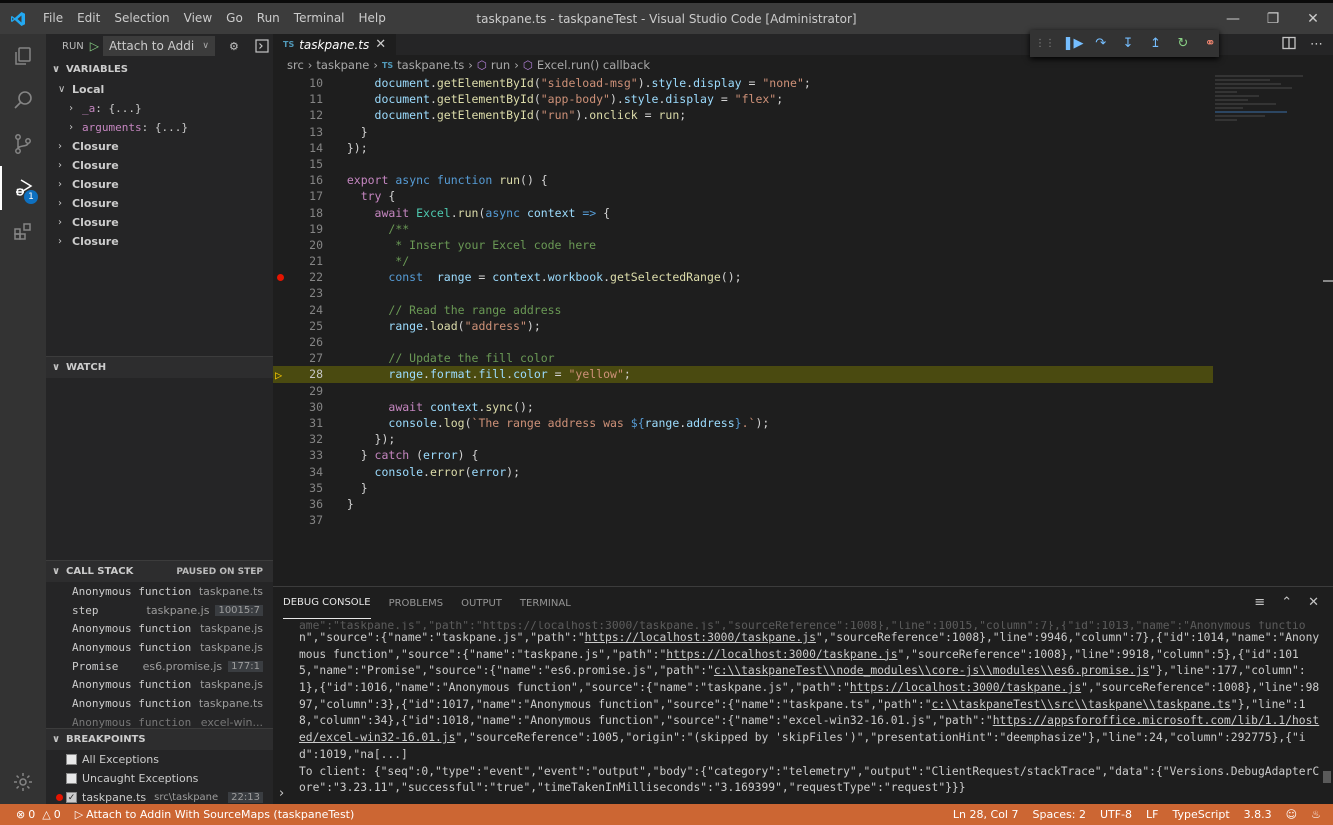 This screenshot has width=1333, height=825. What do you see at coordinates (545, 603) in the screenshot?
I see `tab-terminal: TERMINAL` at bounding box center [545, 603].